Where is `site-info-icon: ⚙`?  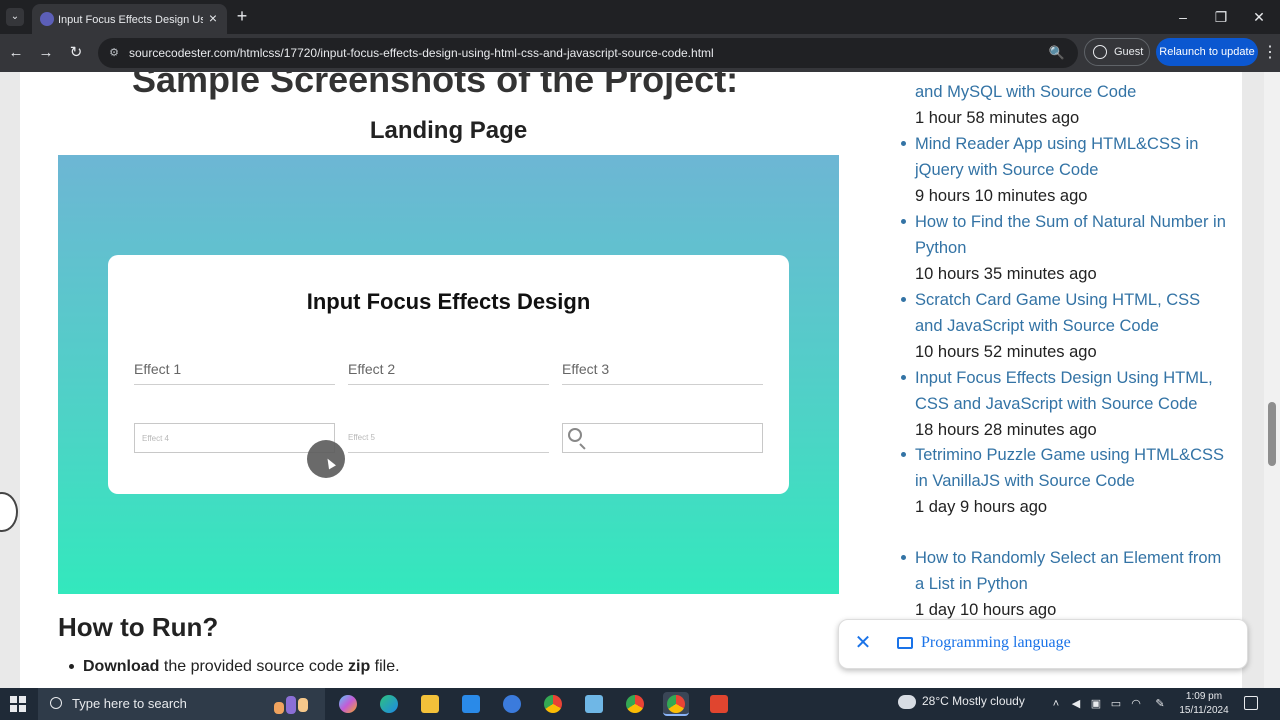 site-info-icon: ⚙ is located at coordinates (114, 53).